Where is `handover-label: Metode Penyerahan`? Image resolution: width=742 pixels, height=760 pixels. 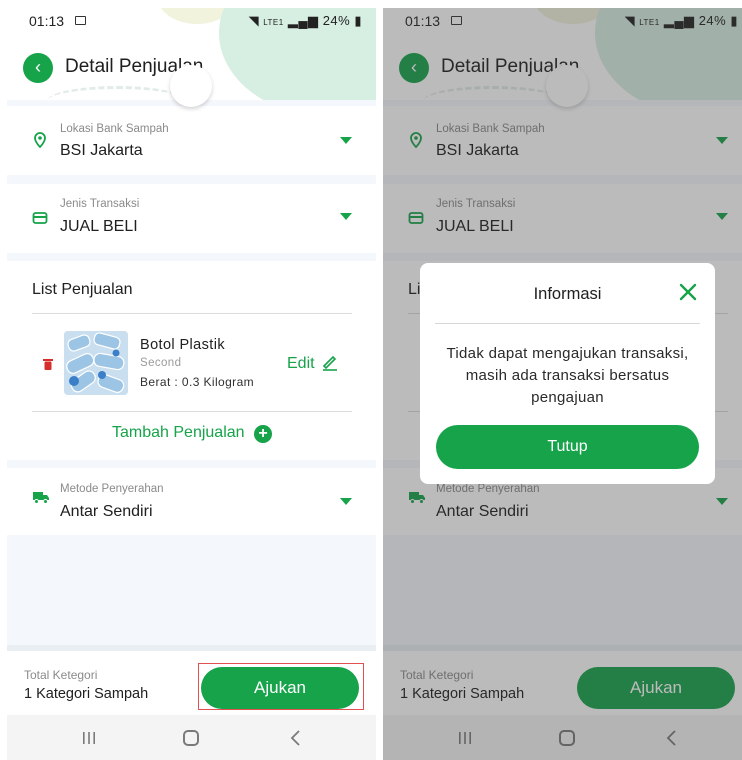
handover-label: Metode Penyerahan is located at coordinates (112, 489).